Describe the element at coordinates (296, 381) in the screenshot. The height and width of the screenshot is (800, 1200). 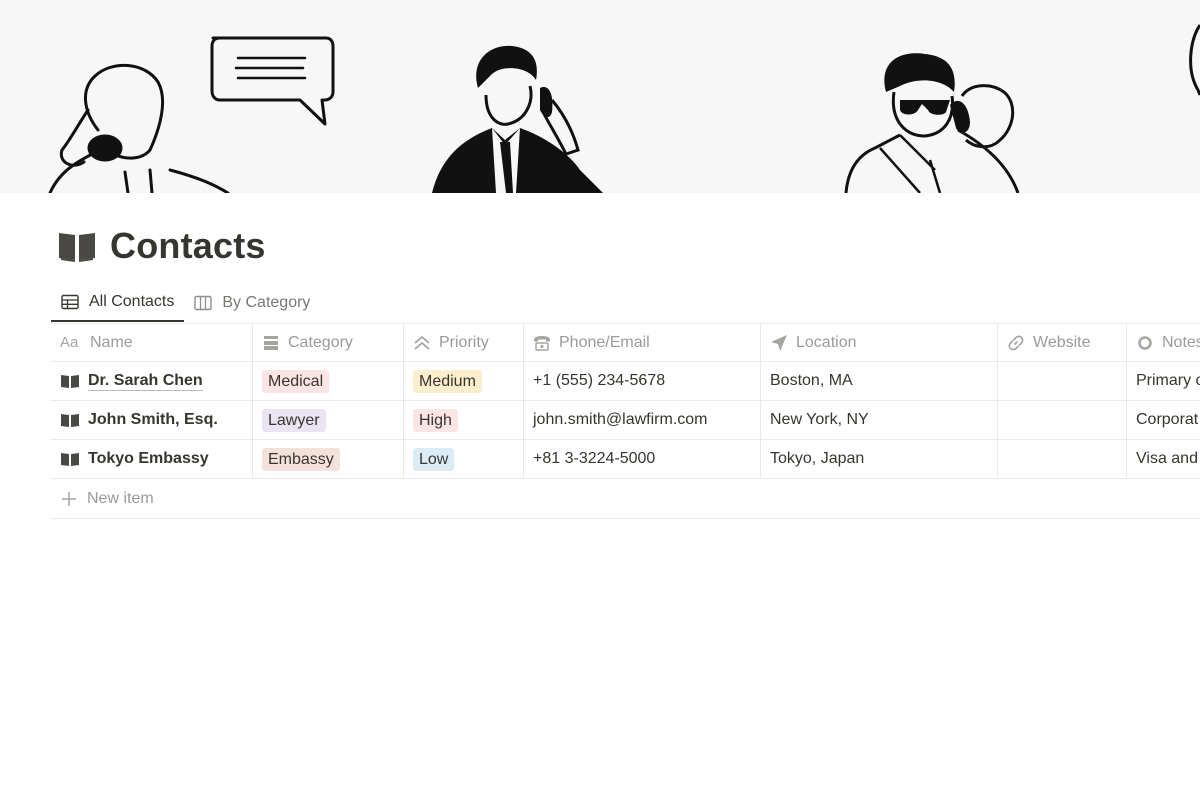
I see `category-tag: Medical` at that location.